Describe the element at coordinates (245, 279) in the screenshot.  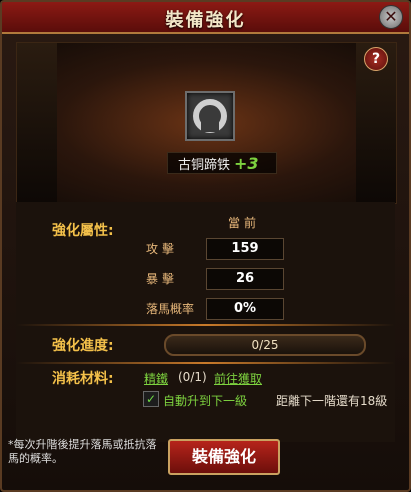
I see `attr-value: 26` at that location.